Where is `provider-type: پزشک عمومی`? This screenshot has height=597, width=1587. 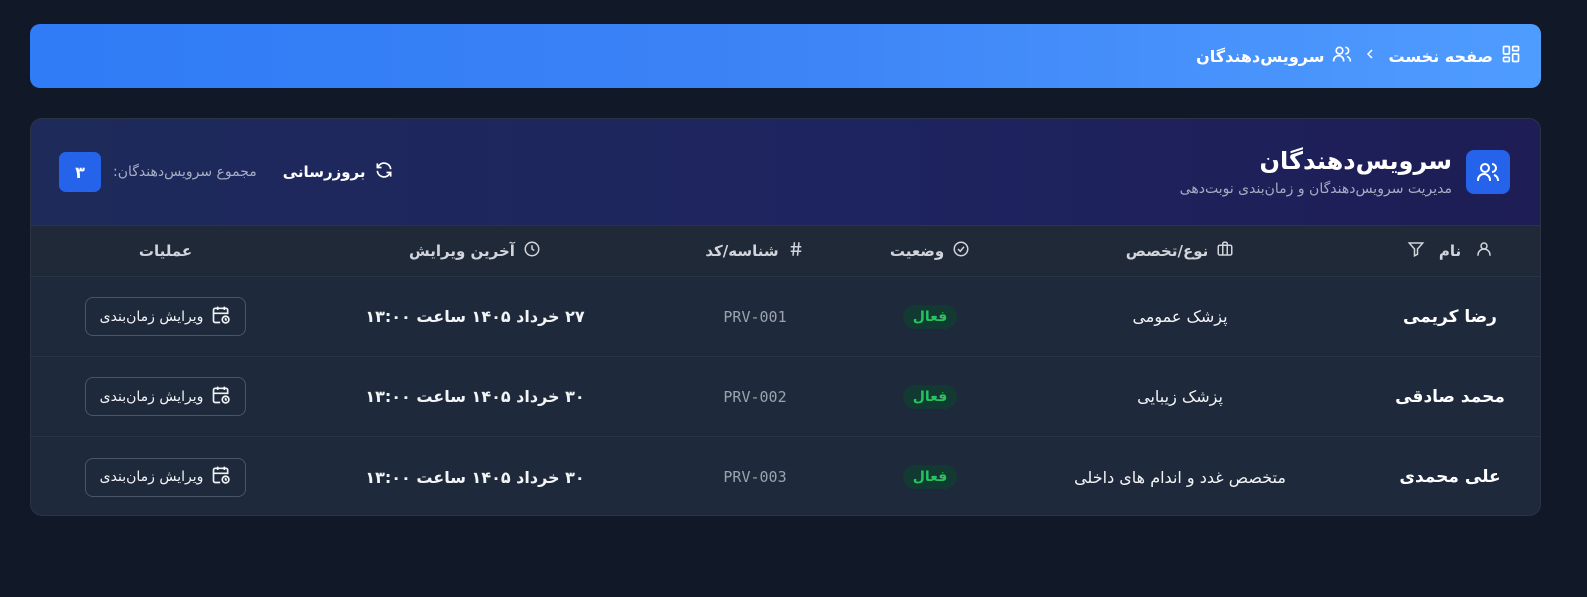
provider-type: پزشک عمومی is located at coordinates (1180, 316).